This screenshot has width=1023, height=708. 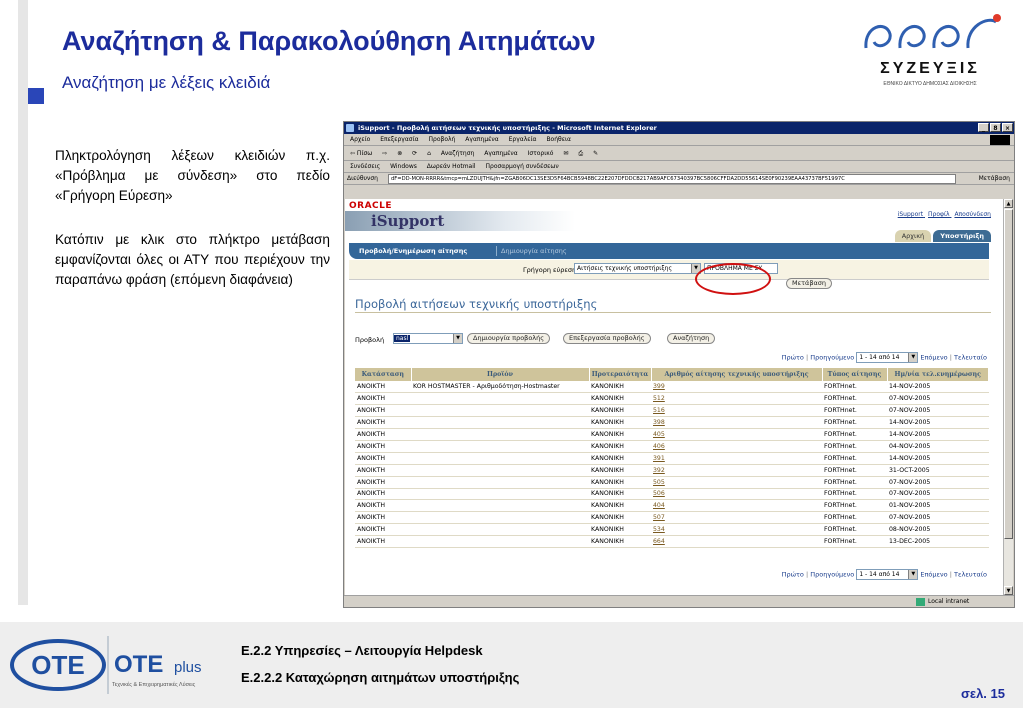 What do you see at coordinates (938, 374) in the screenshot?
I see `col-last-update: Ημ/νία τελ.ενημέρωσης` at bounding box center [938, 374].